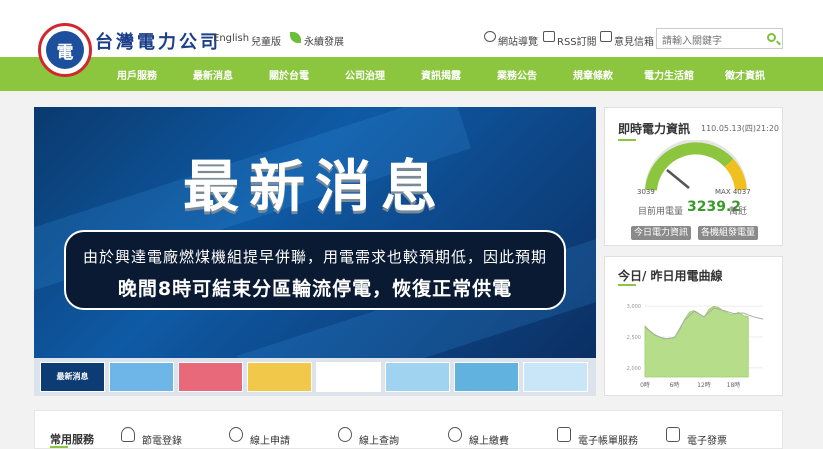 This screenshot has height=449, width=823. I want to click on nav-regulations: 規章條款, so click(593, 74).